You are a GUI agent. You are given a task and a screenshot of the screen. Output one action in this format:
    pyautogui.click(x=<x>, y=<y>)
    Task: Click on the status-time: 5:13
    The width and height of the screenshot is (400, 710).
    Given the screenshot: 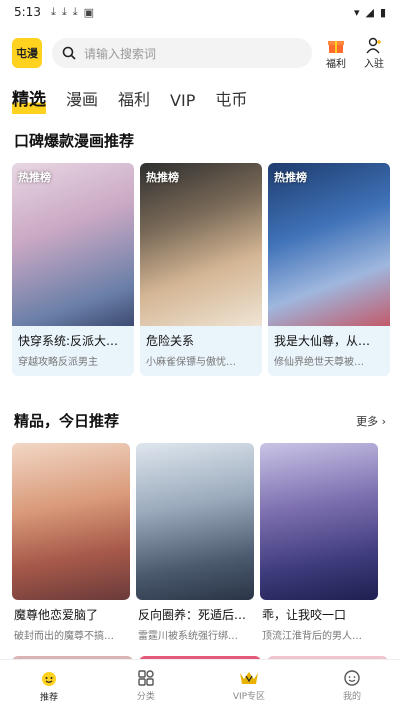 What is the action you would take?
    pyautogui.click(x=27, y=12)
    